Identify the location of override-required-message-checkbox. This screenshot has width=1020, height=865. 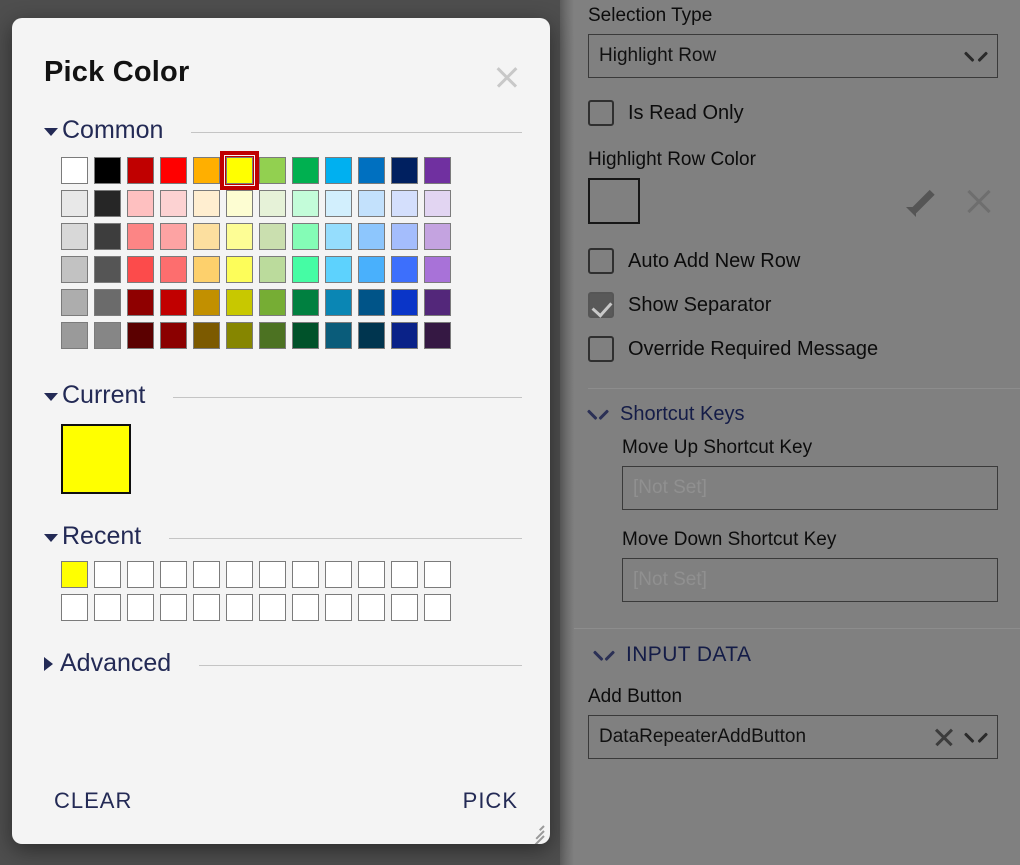
(601, 349).